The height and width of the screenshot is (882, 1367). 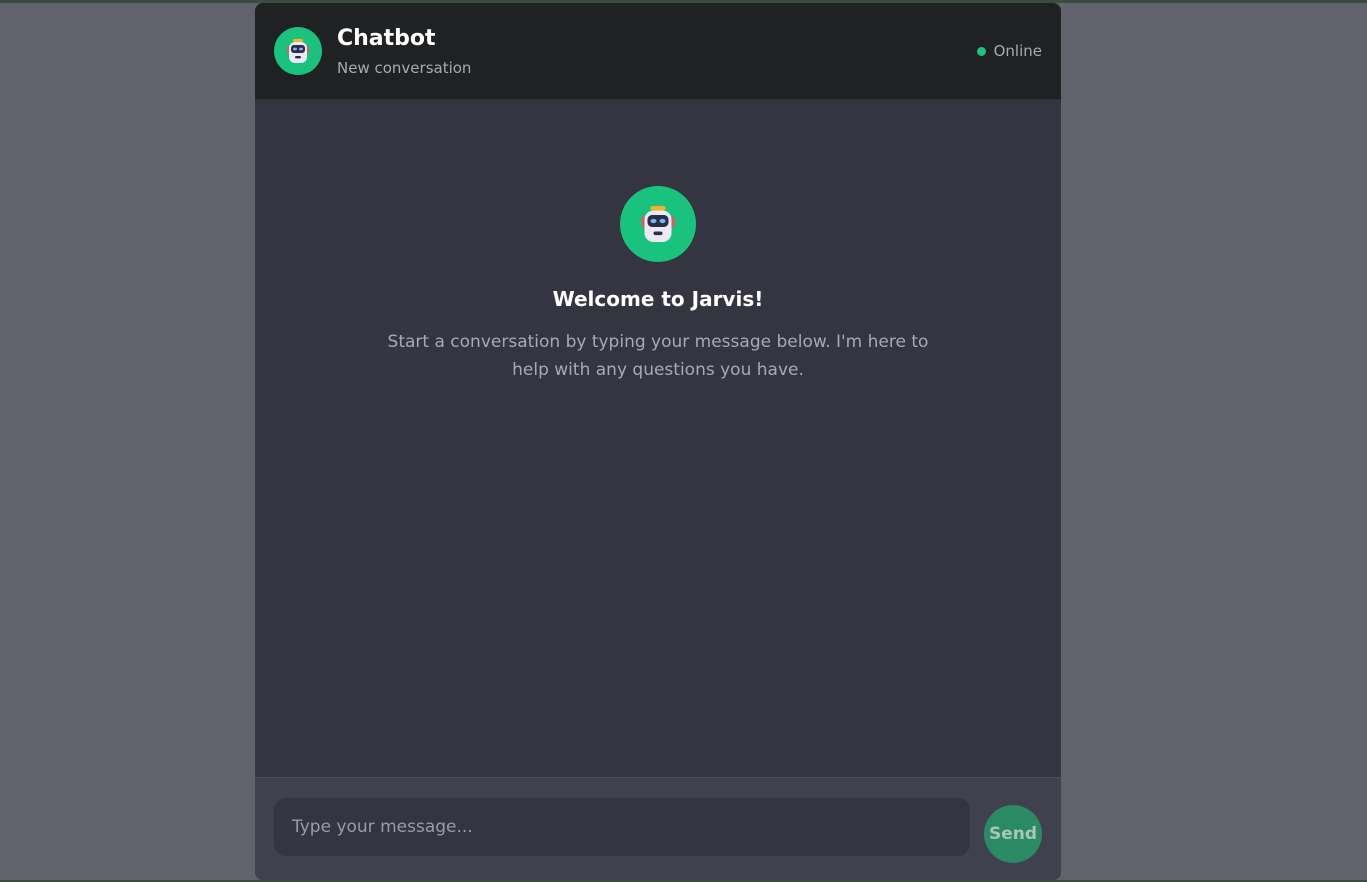 I want to click on chat-subtitle: New conversation, so click(x=404, y=68).